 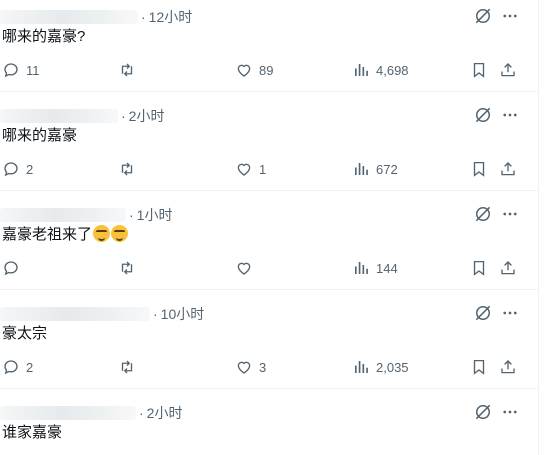 What do you see at coordinates (21, 70) in the screenshot?
I see `reply-button: 11` at bounding box center [21, 70].